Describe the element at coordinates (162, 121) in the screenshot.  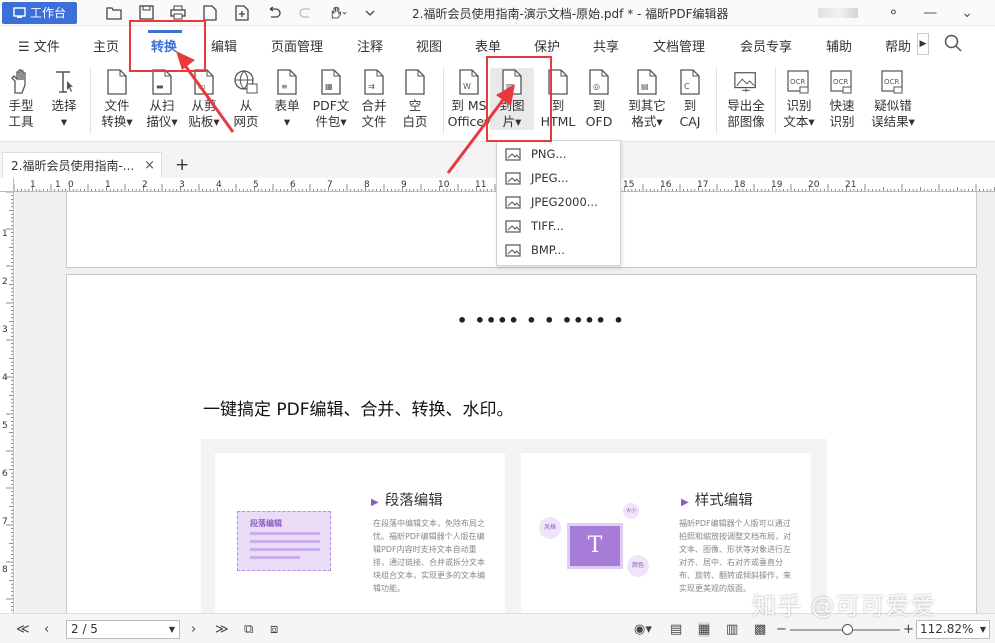
I see `ribbon-tool-label: 描仪▾` at that location.